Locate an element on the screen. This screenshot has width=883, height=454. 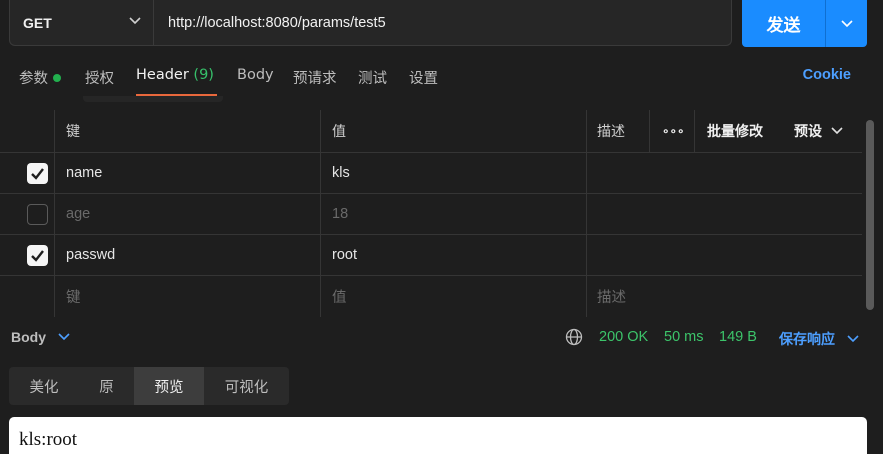
more-options-icon: ∘∘∘ is located at coordinates (673, 131).